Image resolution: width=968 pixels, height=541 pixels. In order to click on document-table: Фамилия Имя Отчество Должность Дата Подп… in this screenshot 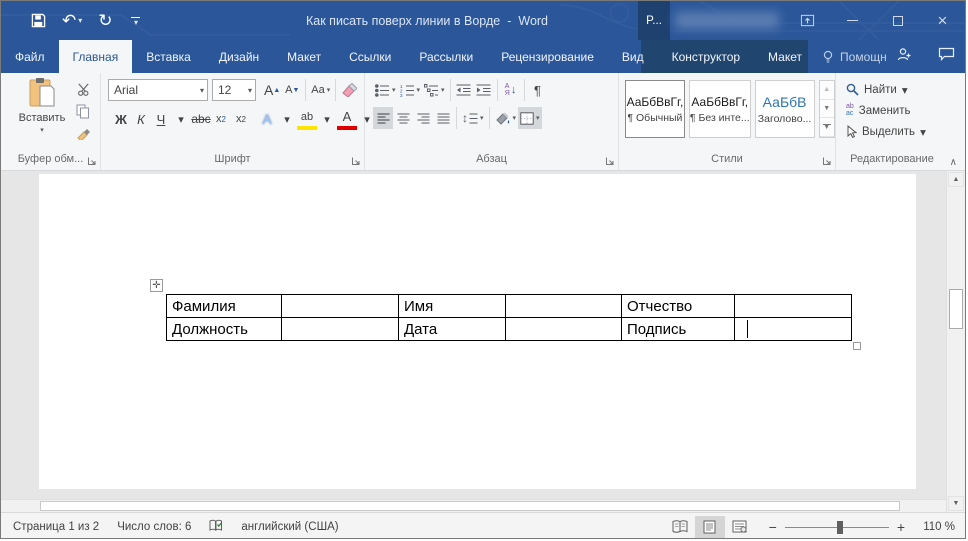, I will do `click(509, 317)`.